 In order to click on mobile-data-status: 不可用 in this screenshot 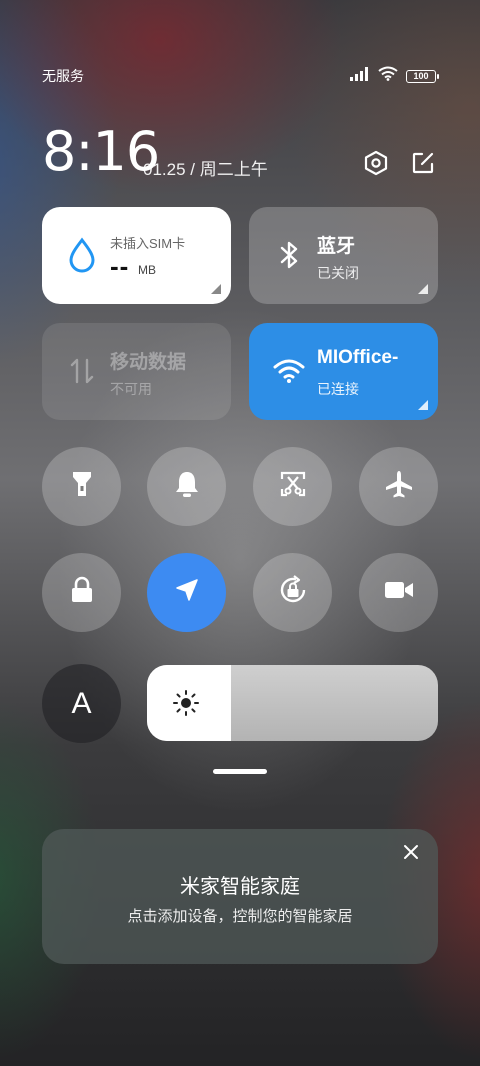, I will do `click(131, 389)`.